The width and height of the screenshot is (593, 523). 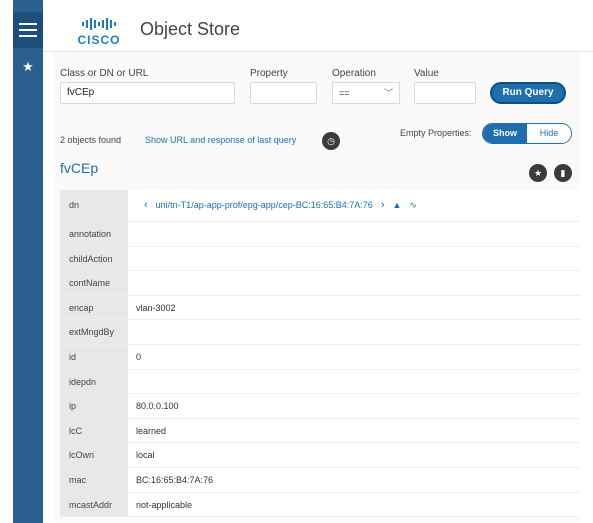 What do you see at coordinates (354, 504) in the screenshot?
I see `property-value: not-applicable` at bounding box center [354, 504].